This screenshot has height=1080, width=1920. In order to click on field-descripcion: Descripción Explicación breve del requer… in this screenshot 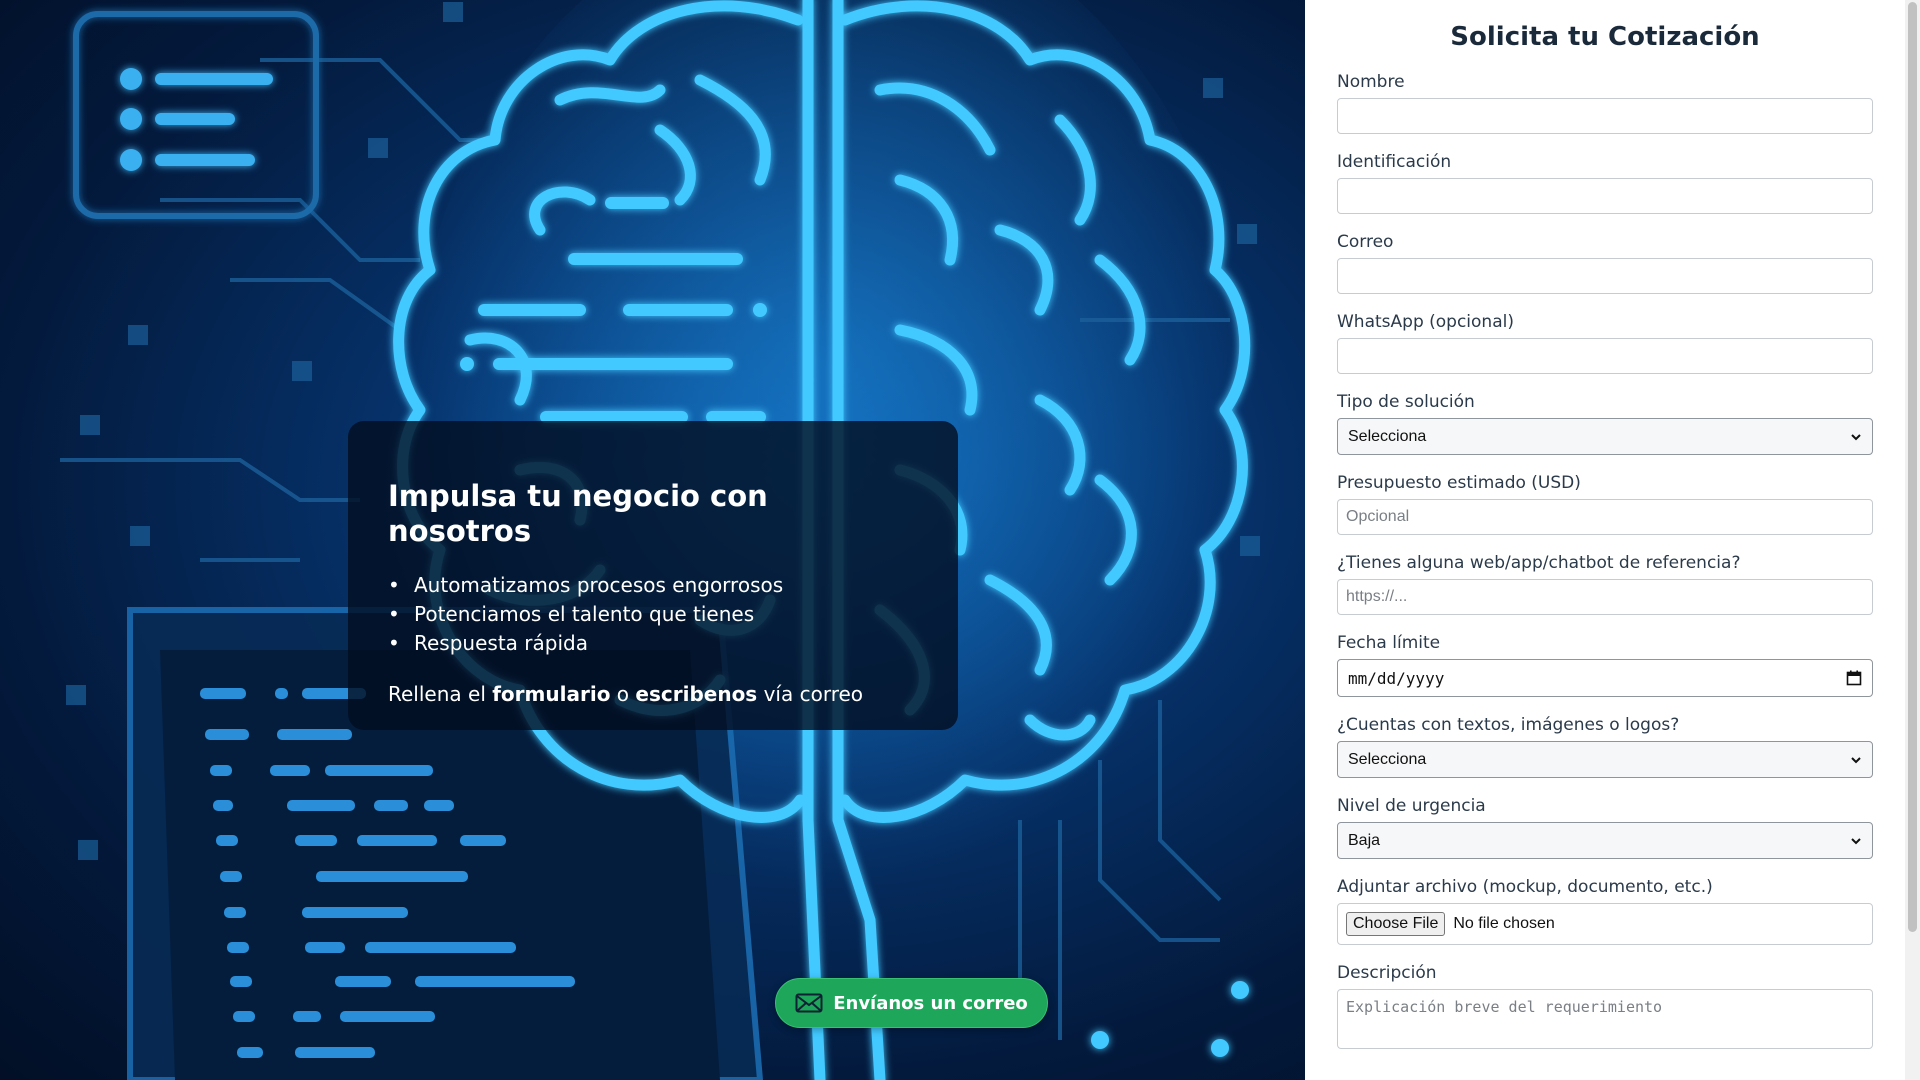, I will do `click(1605, 1006)`.